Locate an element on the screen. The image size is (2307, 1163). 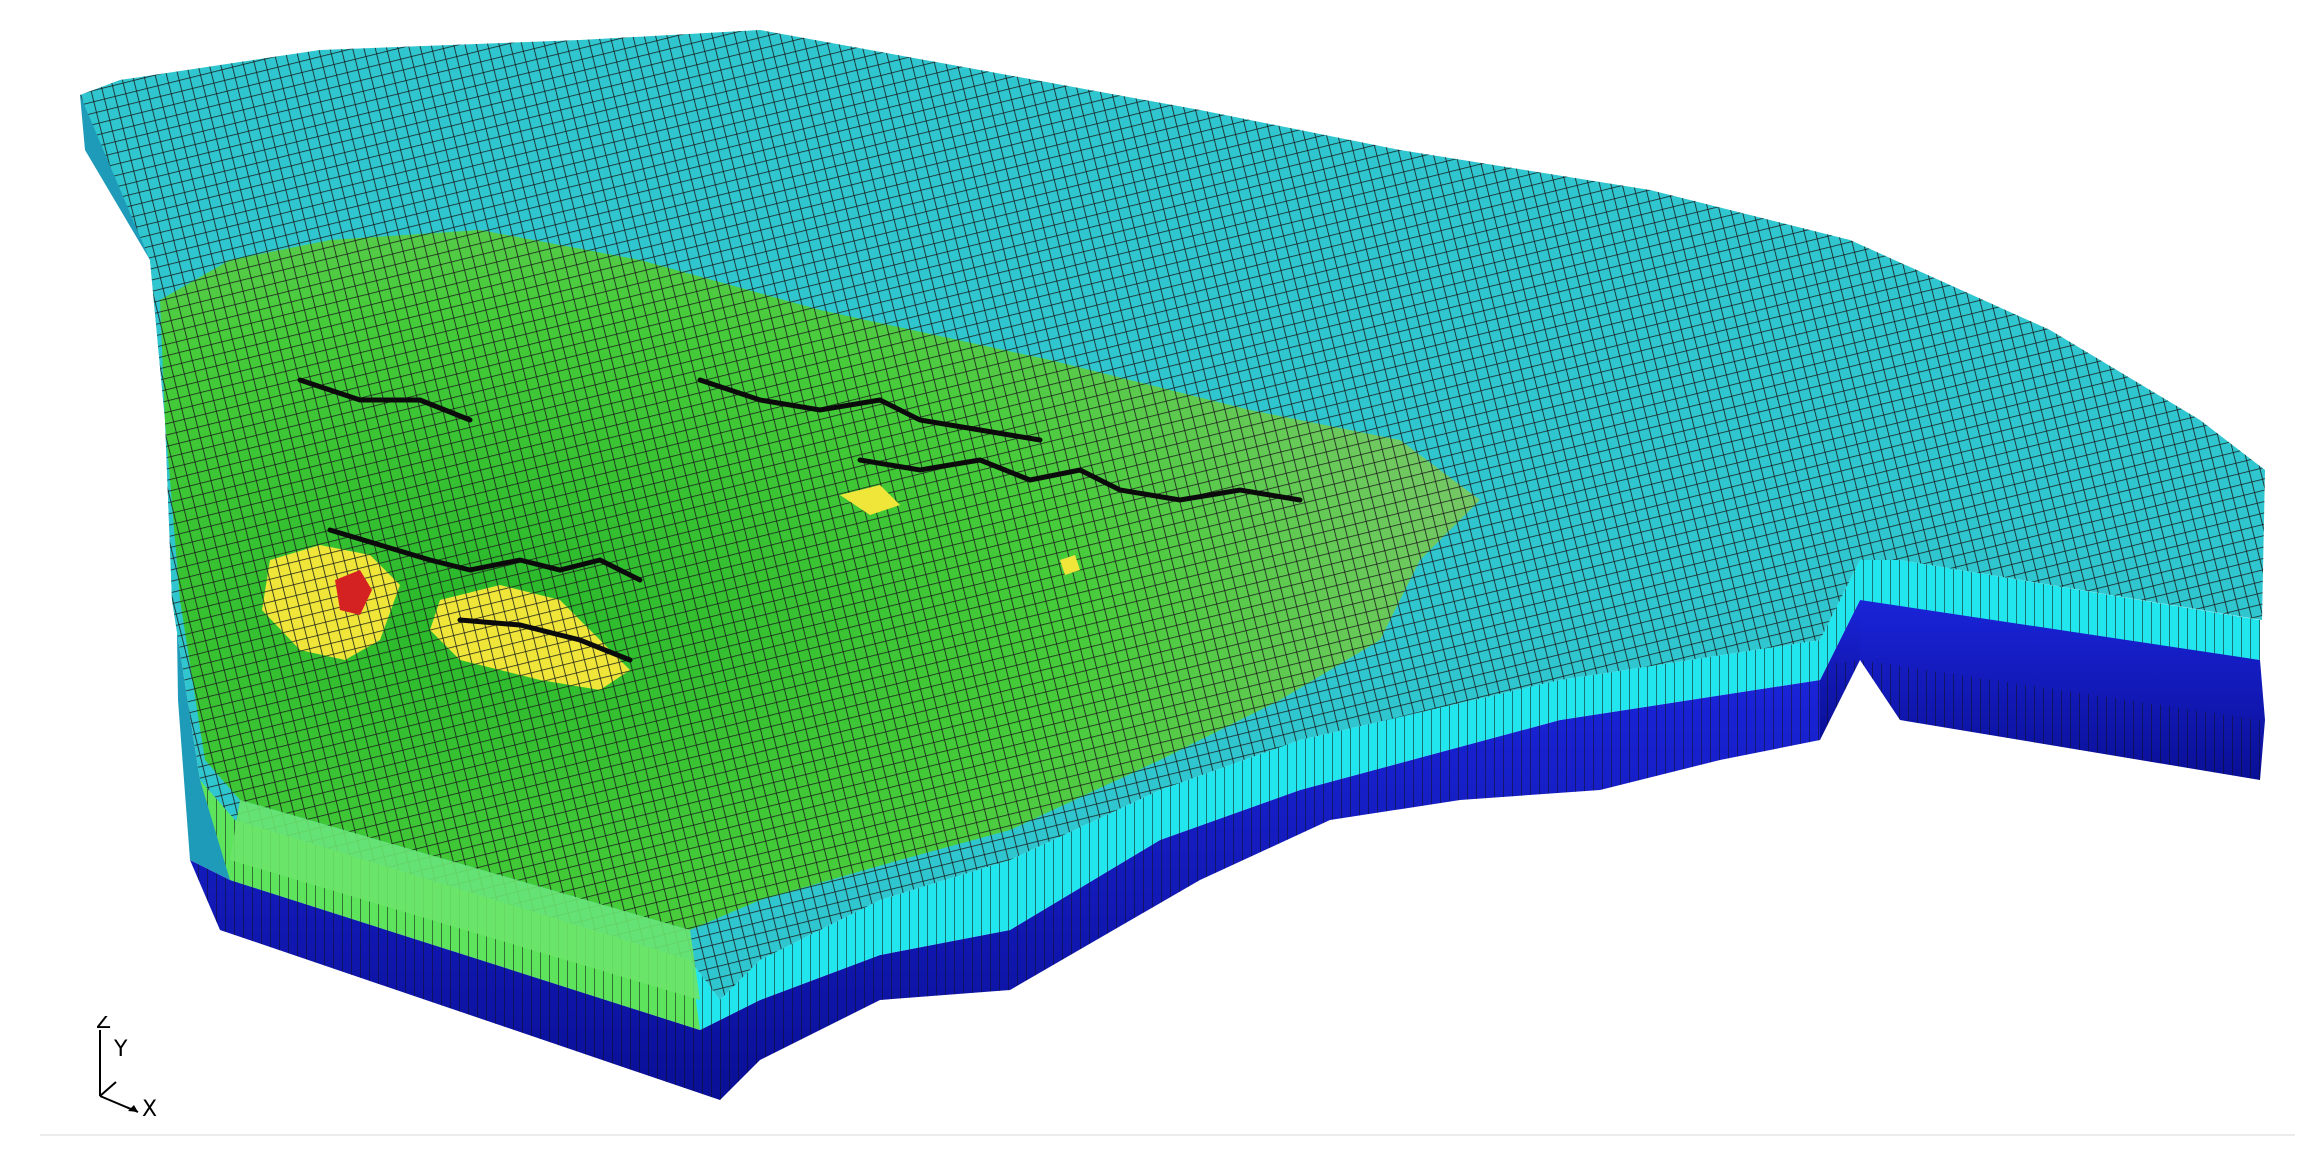
axis-label-x: X is located at coordinates (149, 1106).